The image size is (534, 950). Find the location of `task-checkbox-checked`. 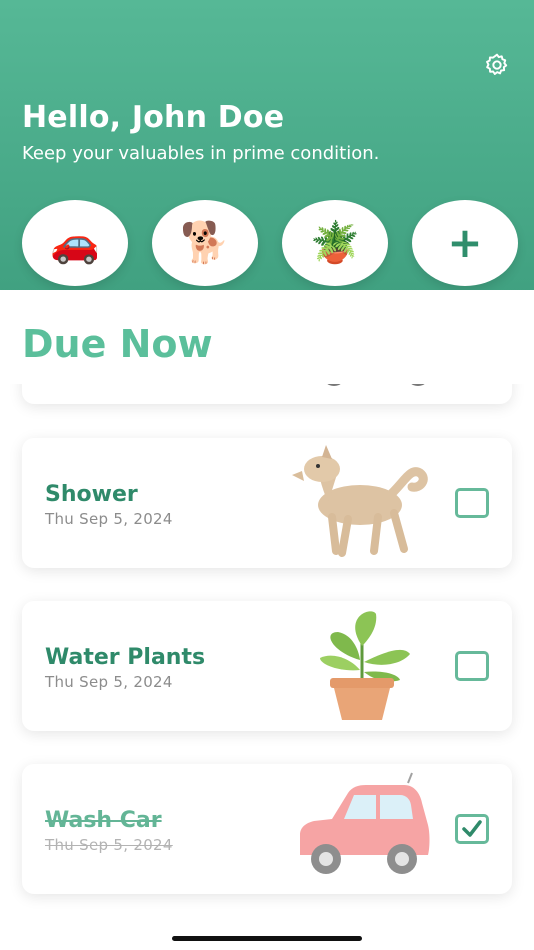

task-checkbox-checked is located at coordinates (472, 829).